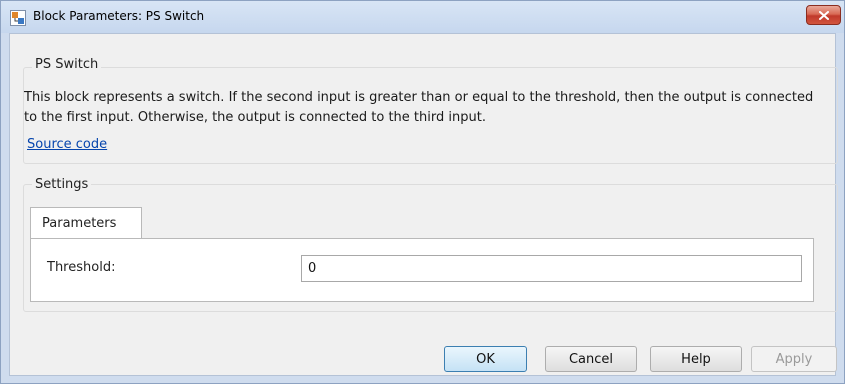 The height and width of the screenshot is (384, 845). What do you see at coordinates (67, 144) in the screenshot?
I see `source-code-link: Source code` at bounding box center [67, 144].